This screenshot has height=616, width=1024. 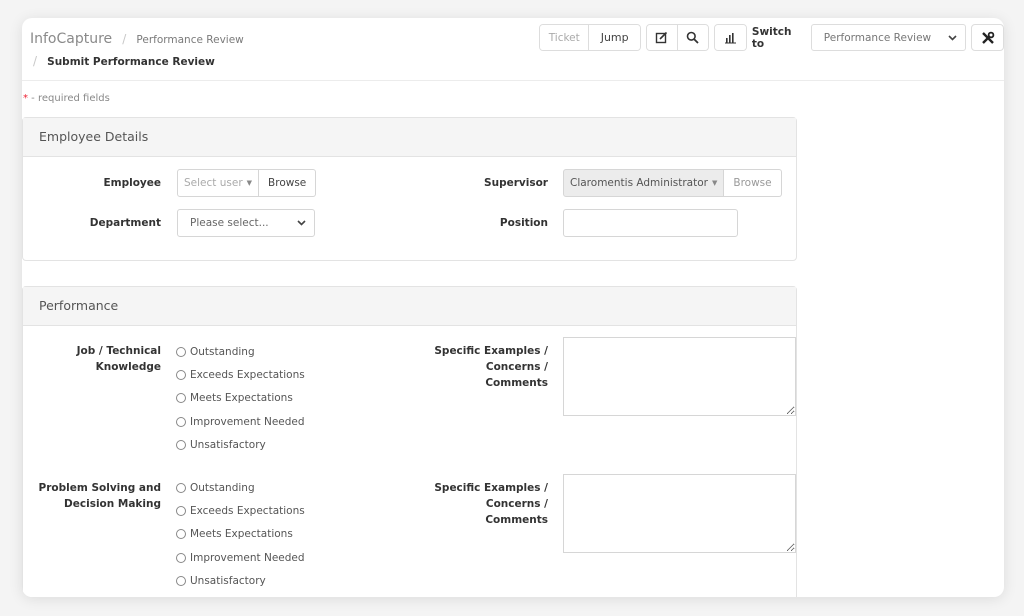 What do you see at coordinates (753, 183) in the screenshot?
I see `supervisor-browse-button: Browse` at bounding box center [753, 183].